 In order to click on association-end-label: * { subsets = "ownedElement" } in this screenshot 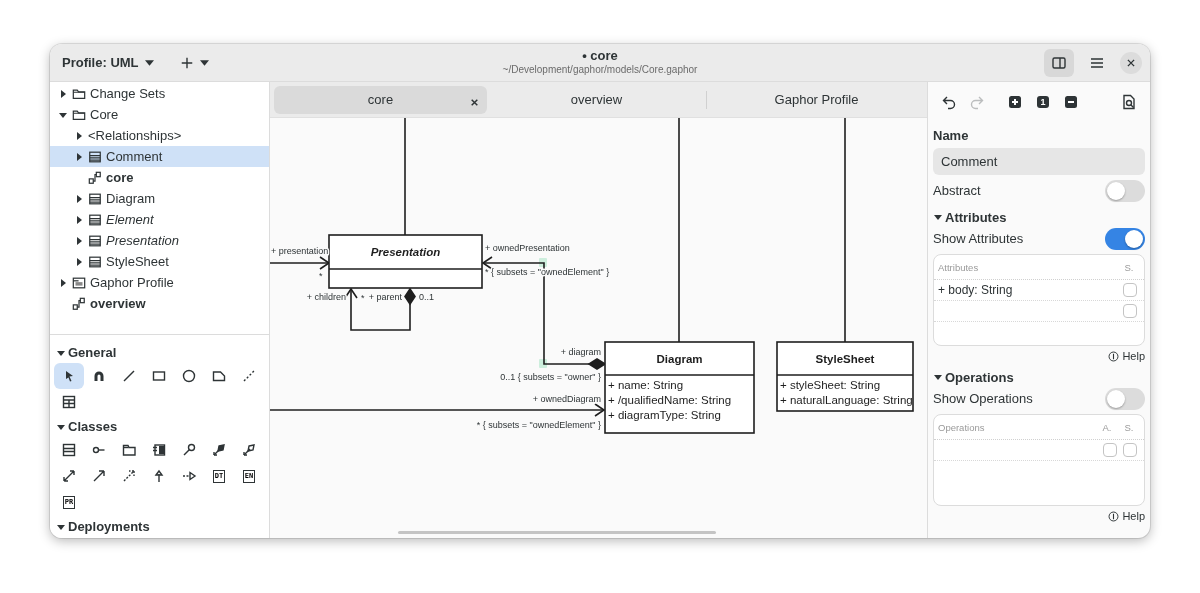, I will do `click(538, 425)`.